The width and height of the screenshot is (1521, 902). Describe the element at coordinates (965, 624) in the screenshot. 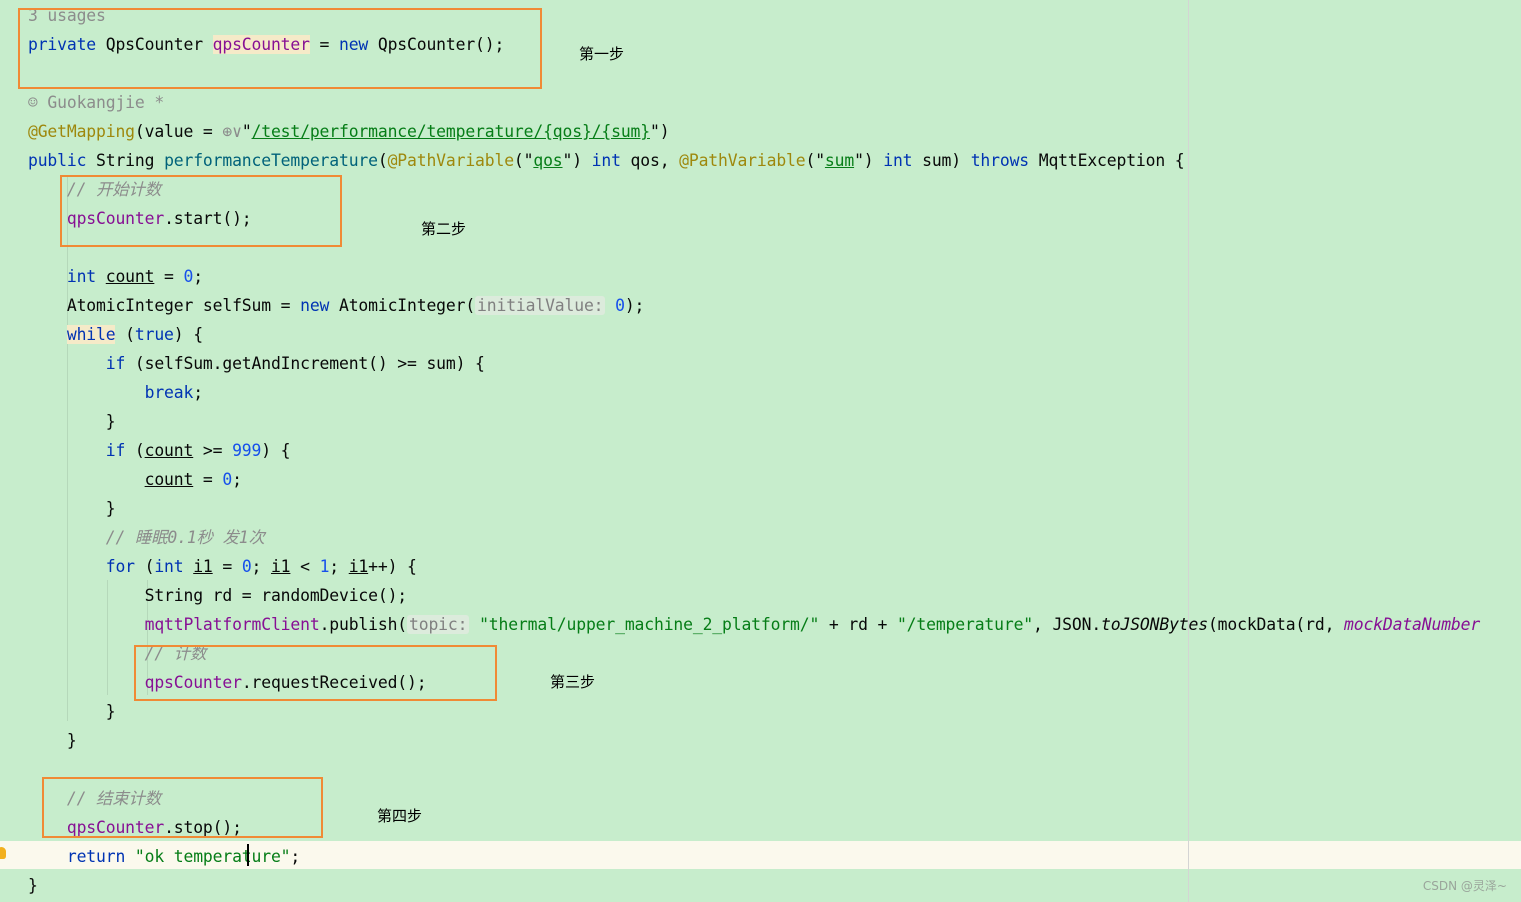

I see `code-token: "/temperature"` at that location.